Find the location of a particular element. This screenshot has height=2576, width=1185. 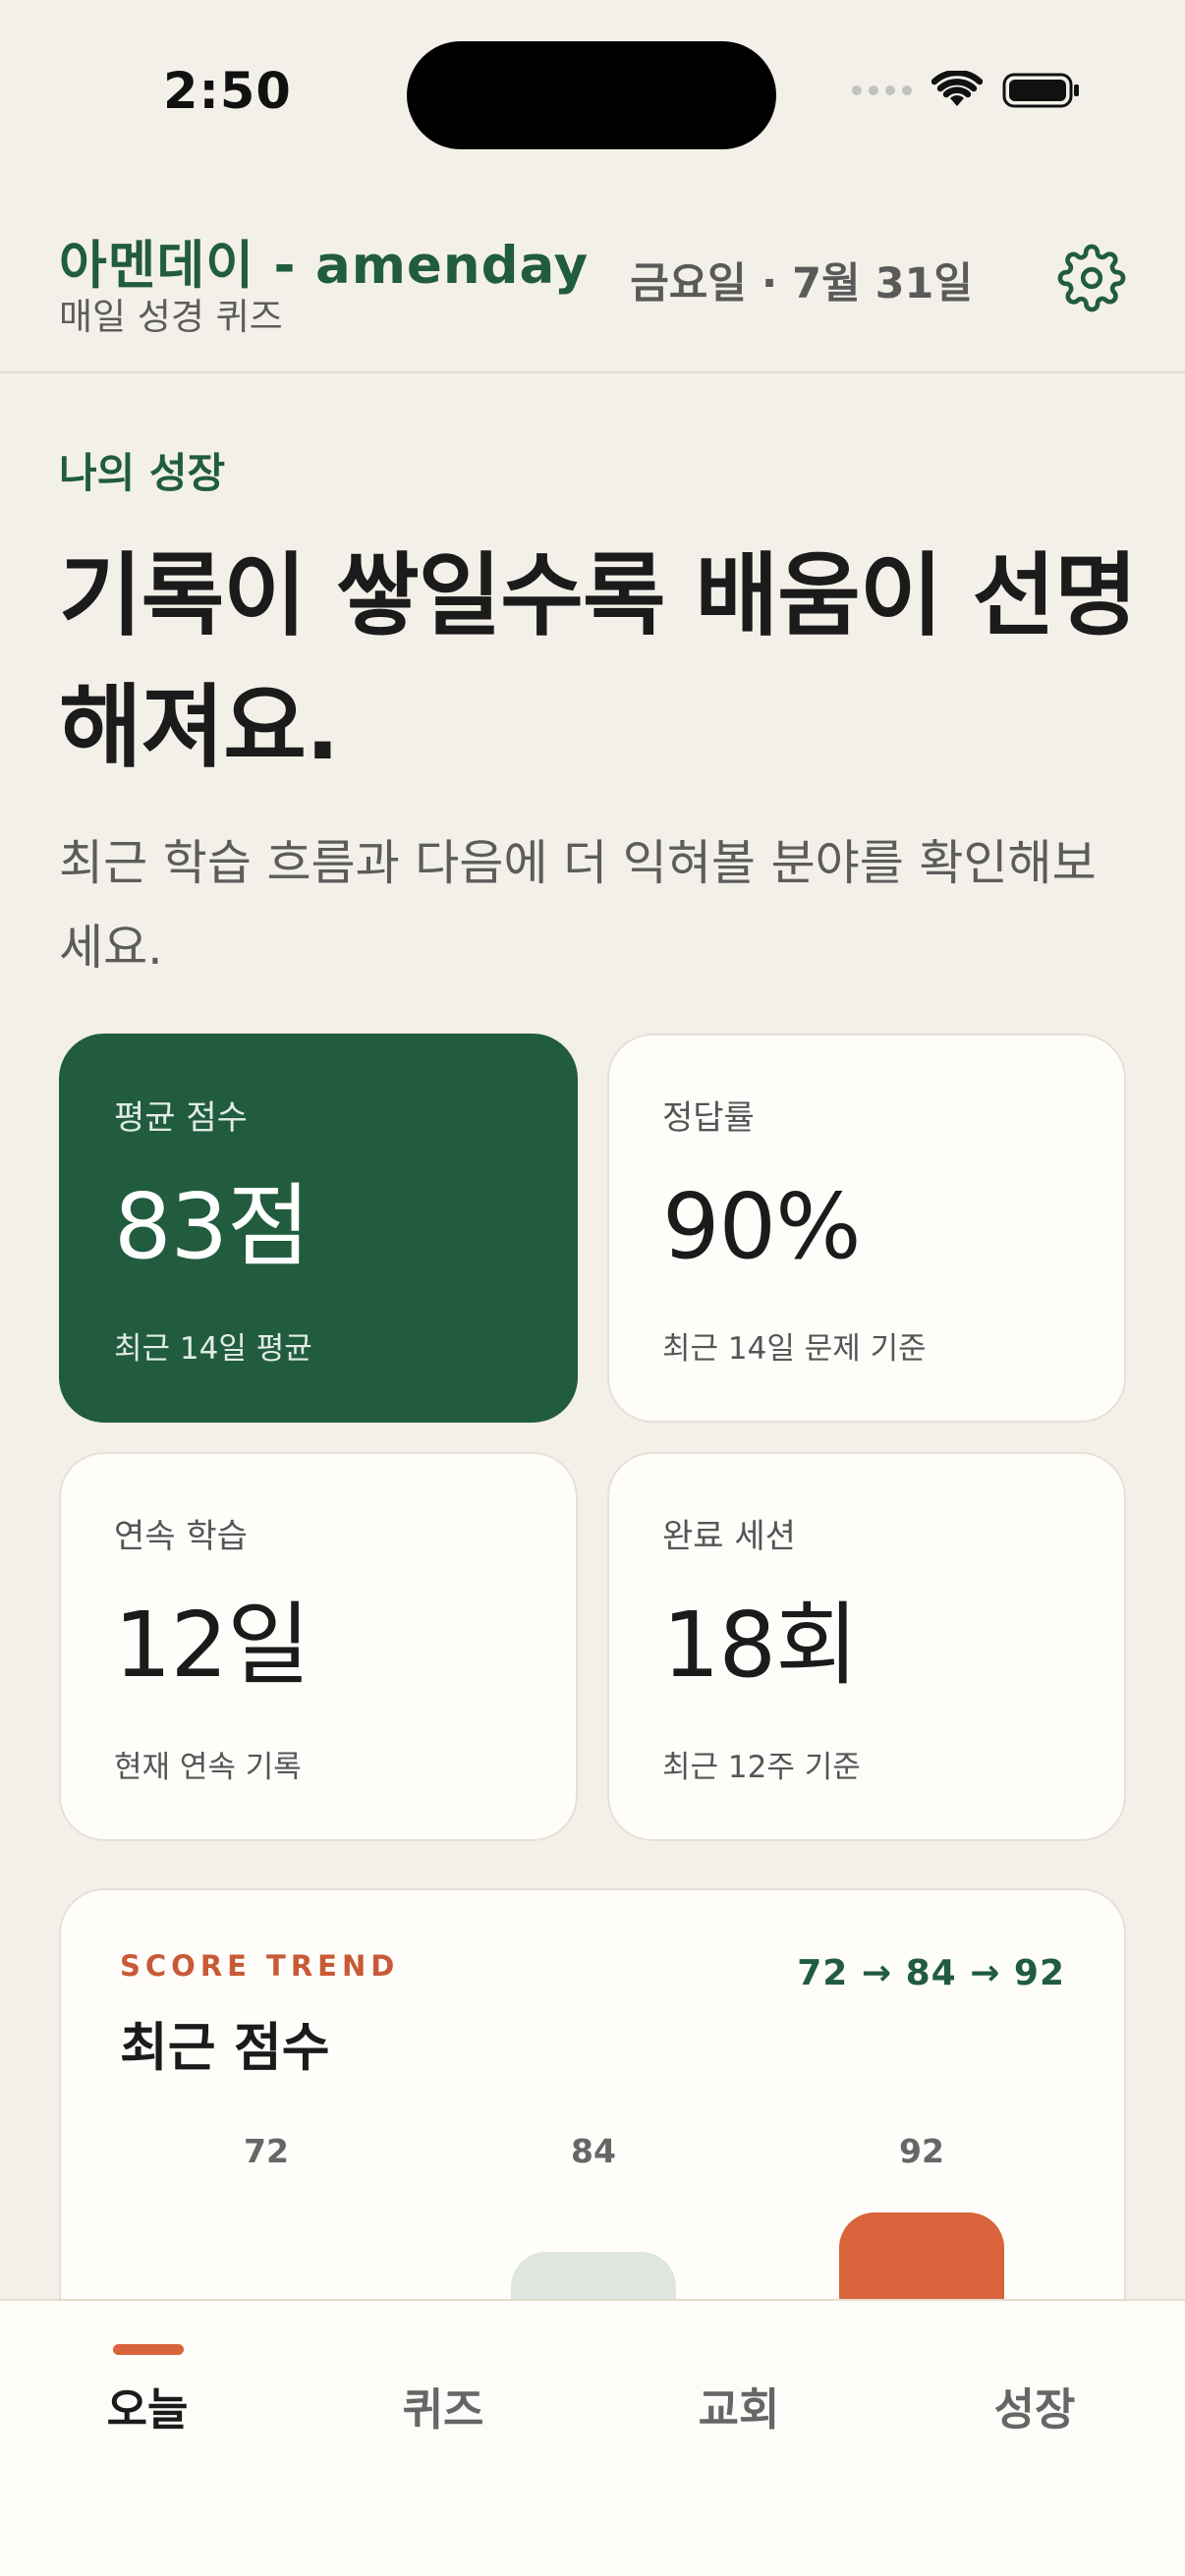

tab-quiz: 퀴즈 is located at coordinates (443, 2405).